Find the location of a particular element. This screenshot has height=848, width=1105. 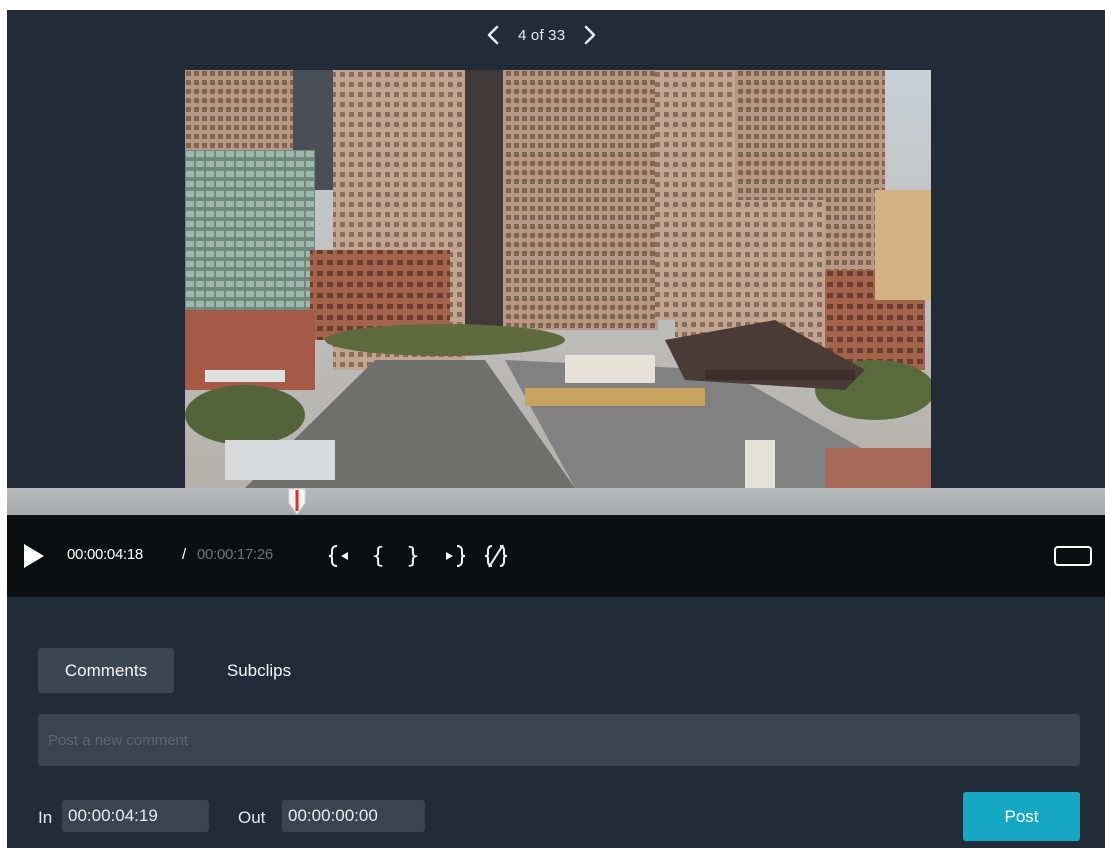

post-button: Post is located at coordinates (1021, 816).